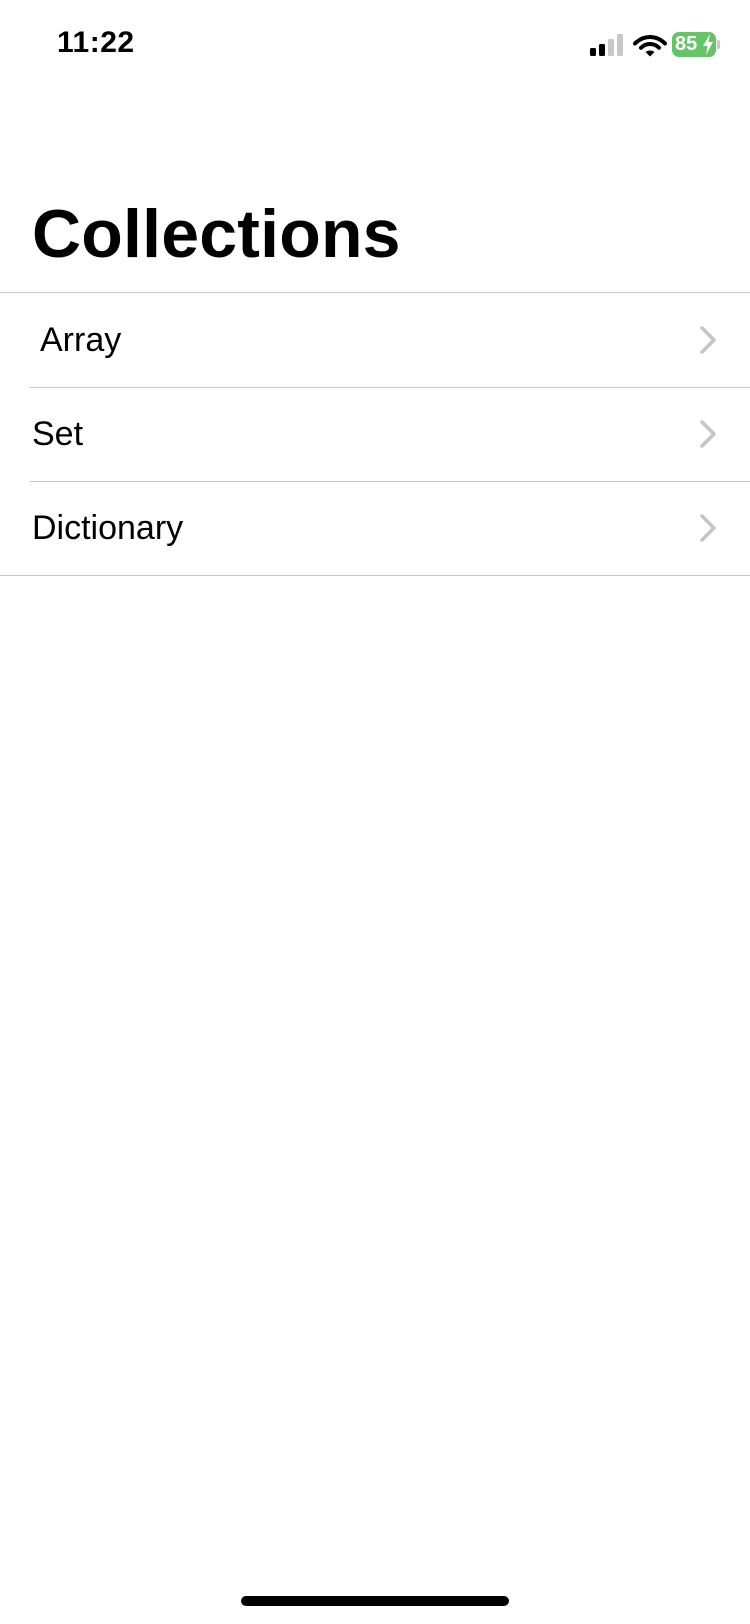  Describe the element at coordinates (108, 528) in the screenshot. I see `list-item-label: Dictionary` at that location.